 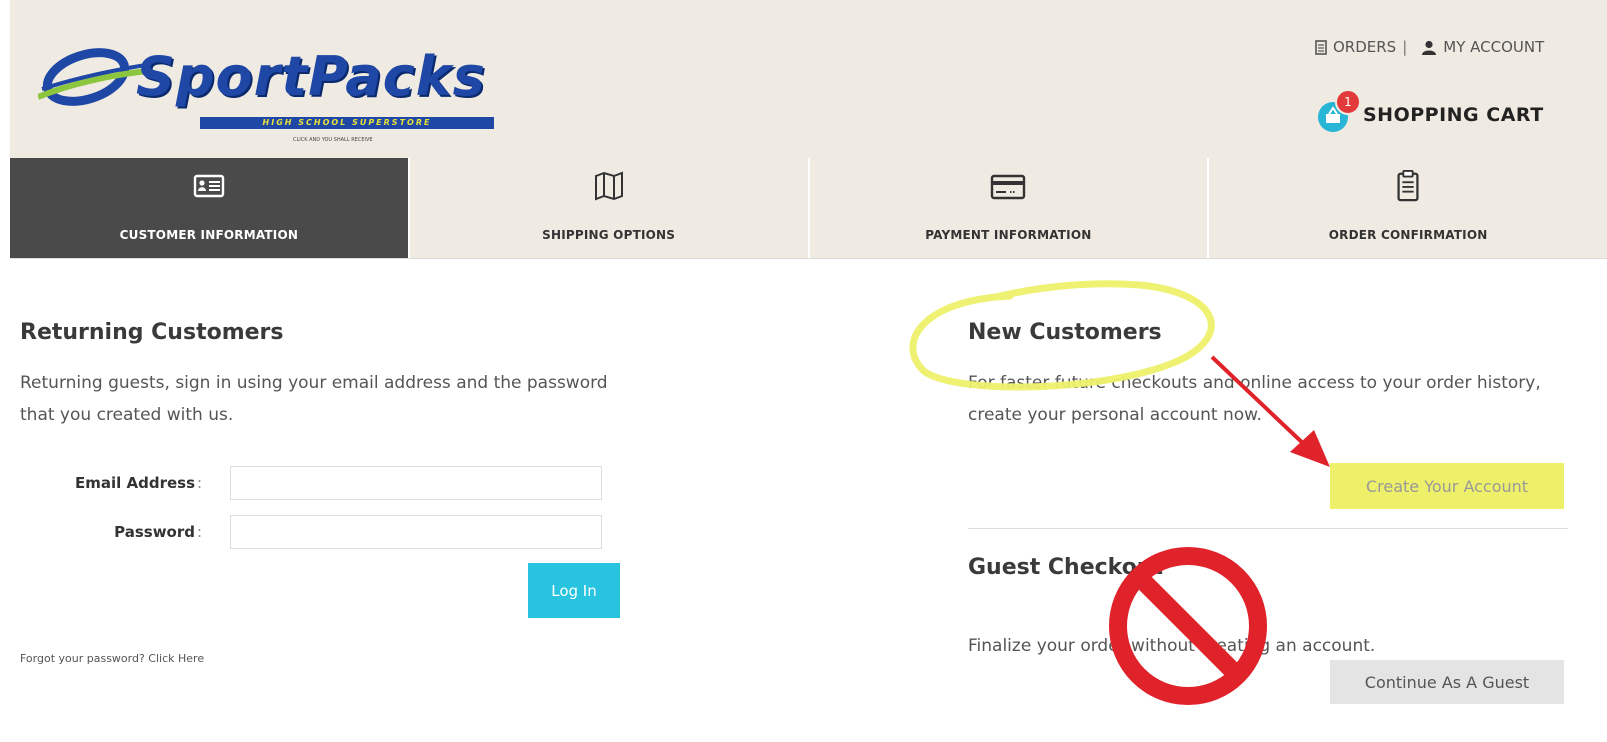 I want to click on credit-card-icon, so click(x=1008, y=187).